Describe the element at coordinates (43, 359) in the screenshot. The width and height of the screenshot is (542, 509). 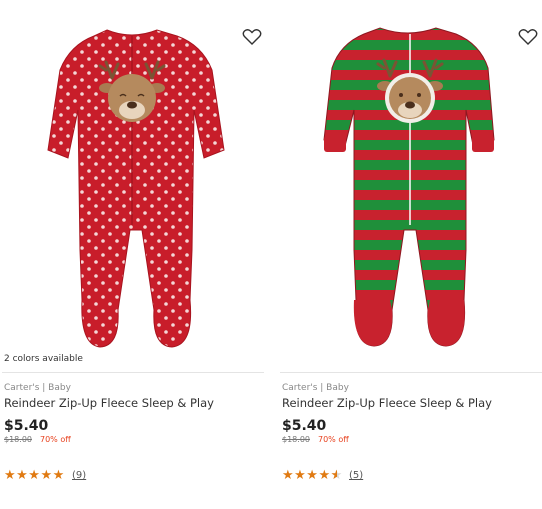
I see `colors-available: 2 colors available` at that location.